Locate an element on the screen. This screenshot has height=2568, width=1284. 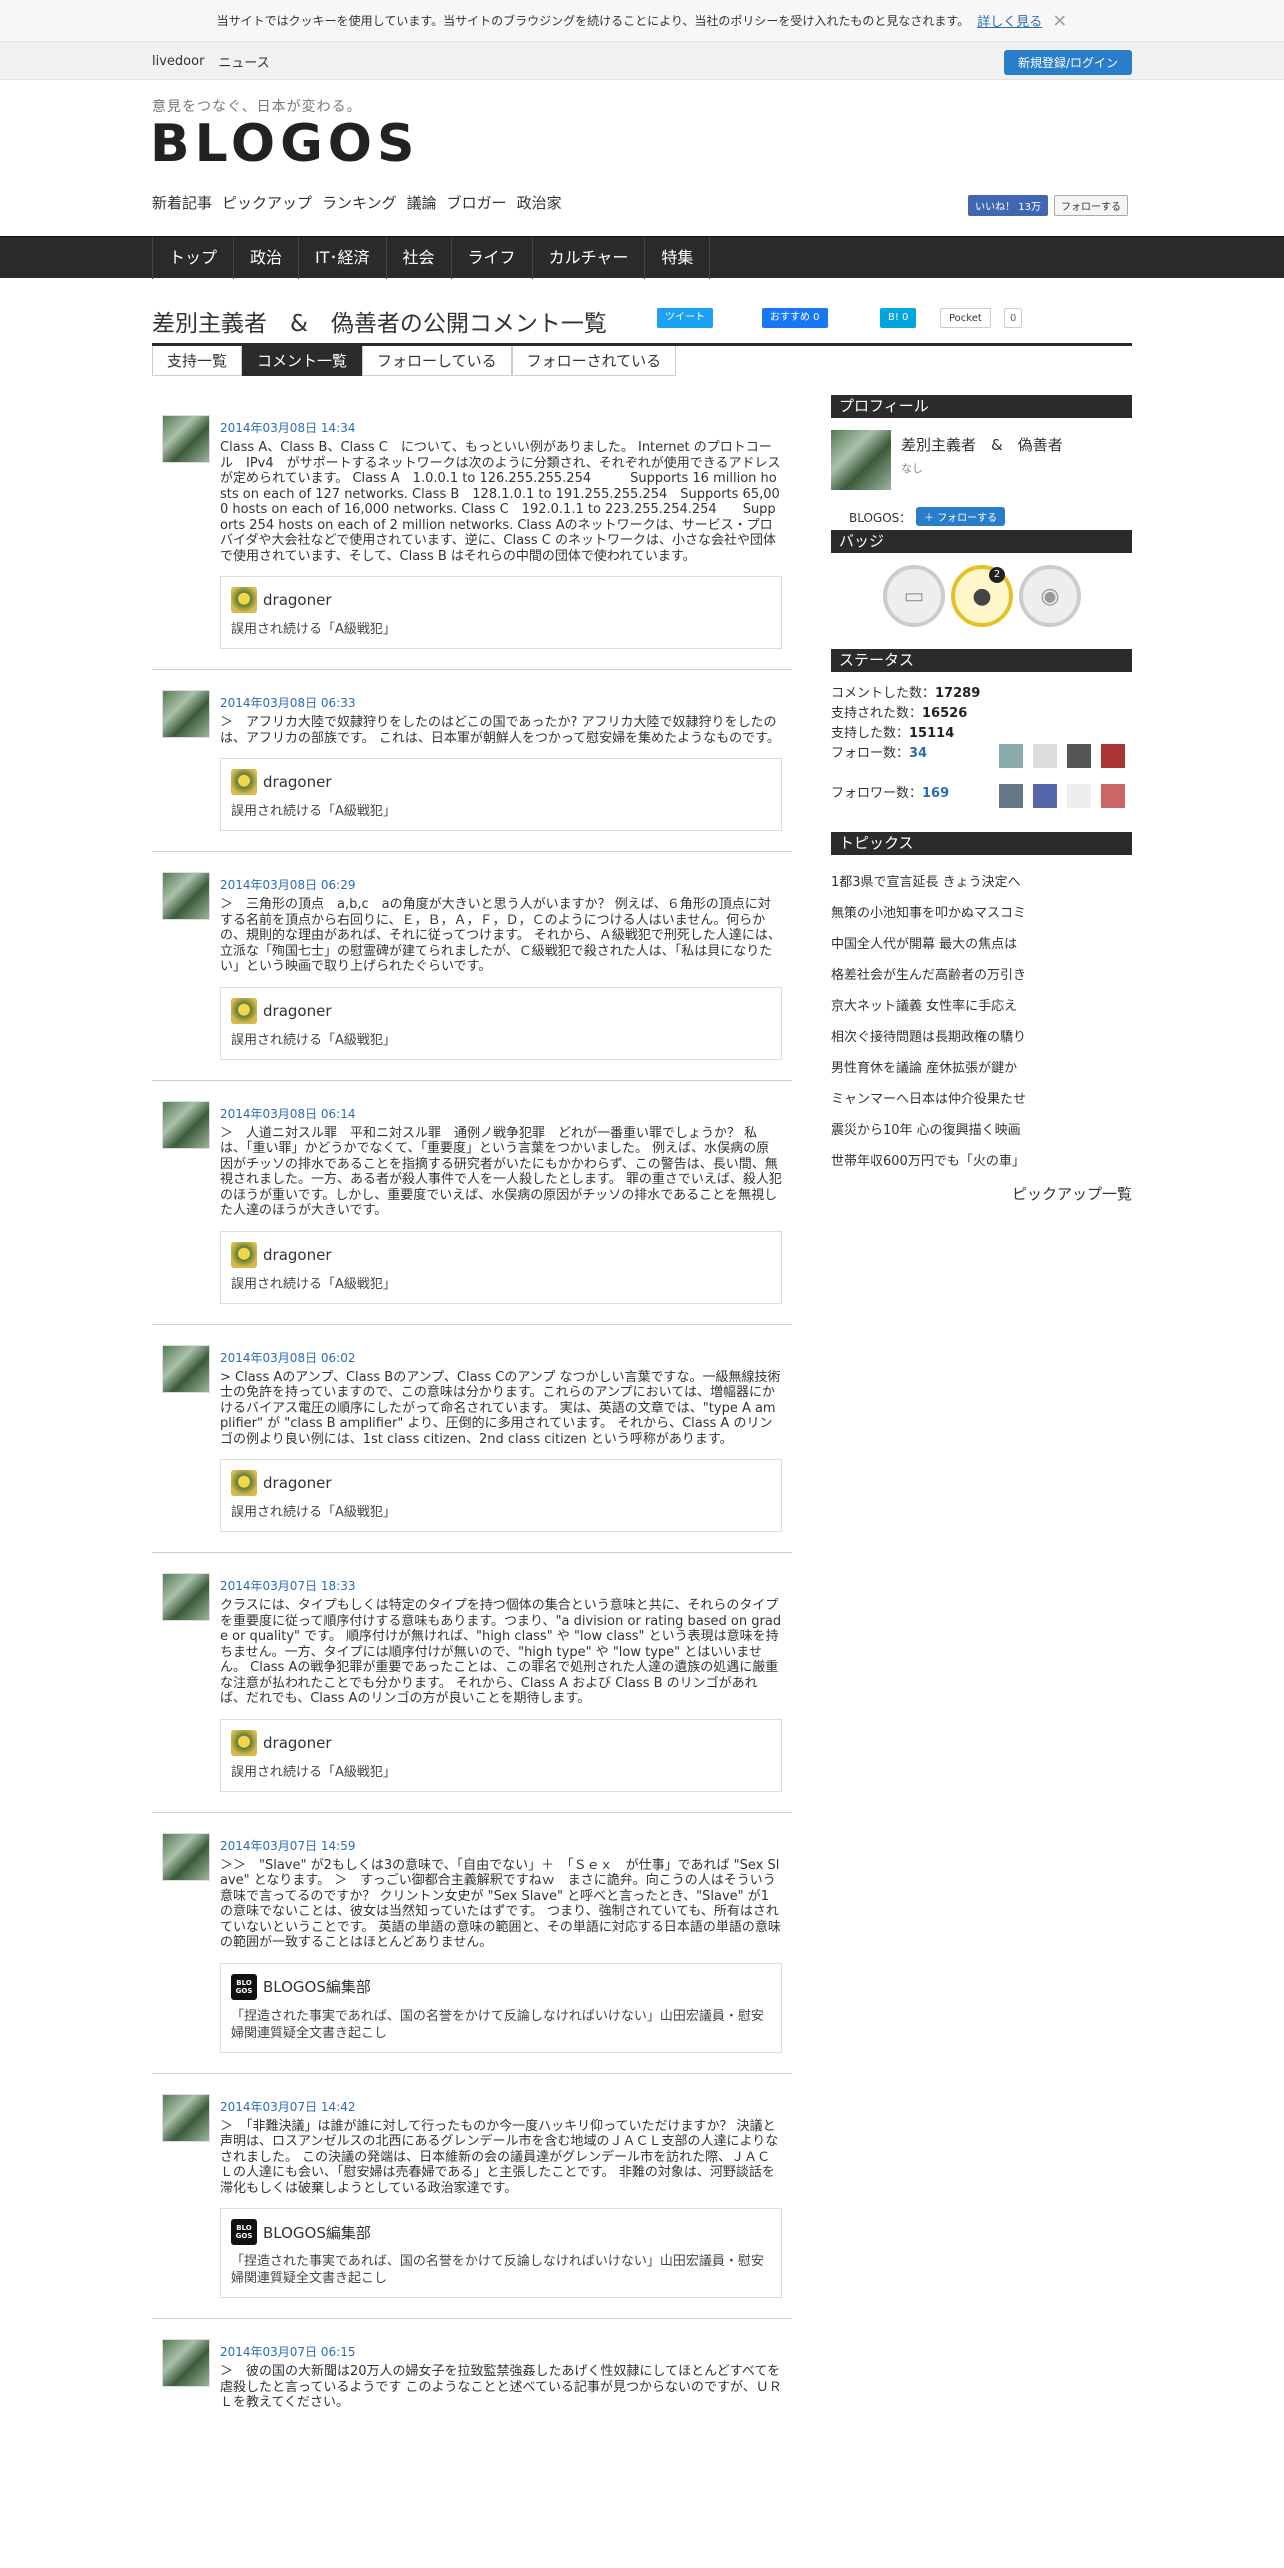
tweet-button: ツイート is located at coordinates (685, 318).